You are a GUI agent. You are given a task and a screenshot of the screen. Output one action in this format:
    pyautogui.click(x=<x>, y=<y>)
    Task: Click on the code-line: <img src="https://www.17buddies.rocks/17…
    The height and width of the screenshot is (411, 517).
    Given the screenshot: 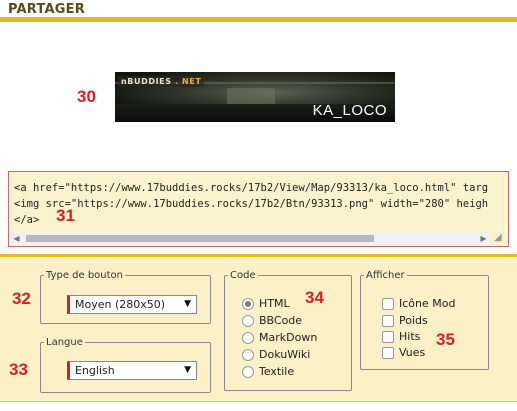 What is the action you would take?
    pyautogui.click(x=251, y=204)
    